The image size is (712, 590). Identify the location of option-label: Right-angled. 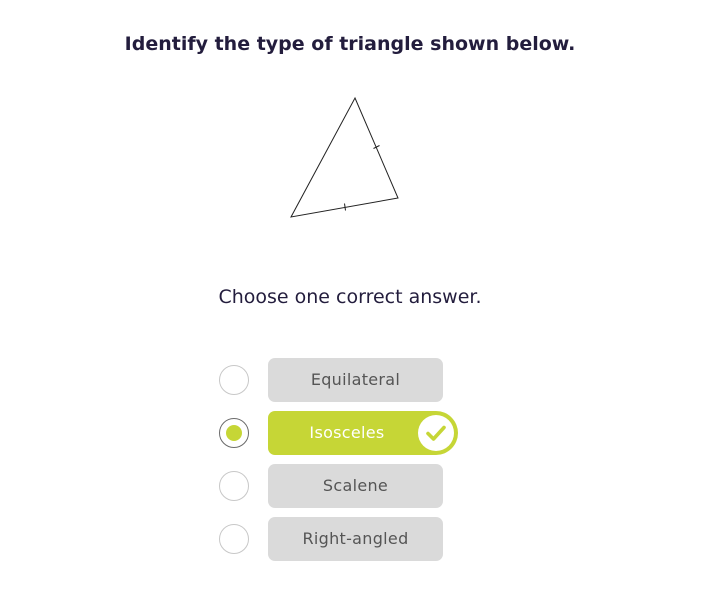
(355, 538).